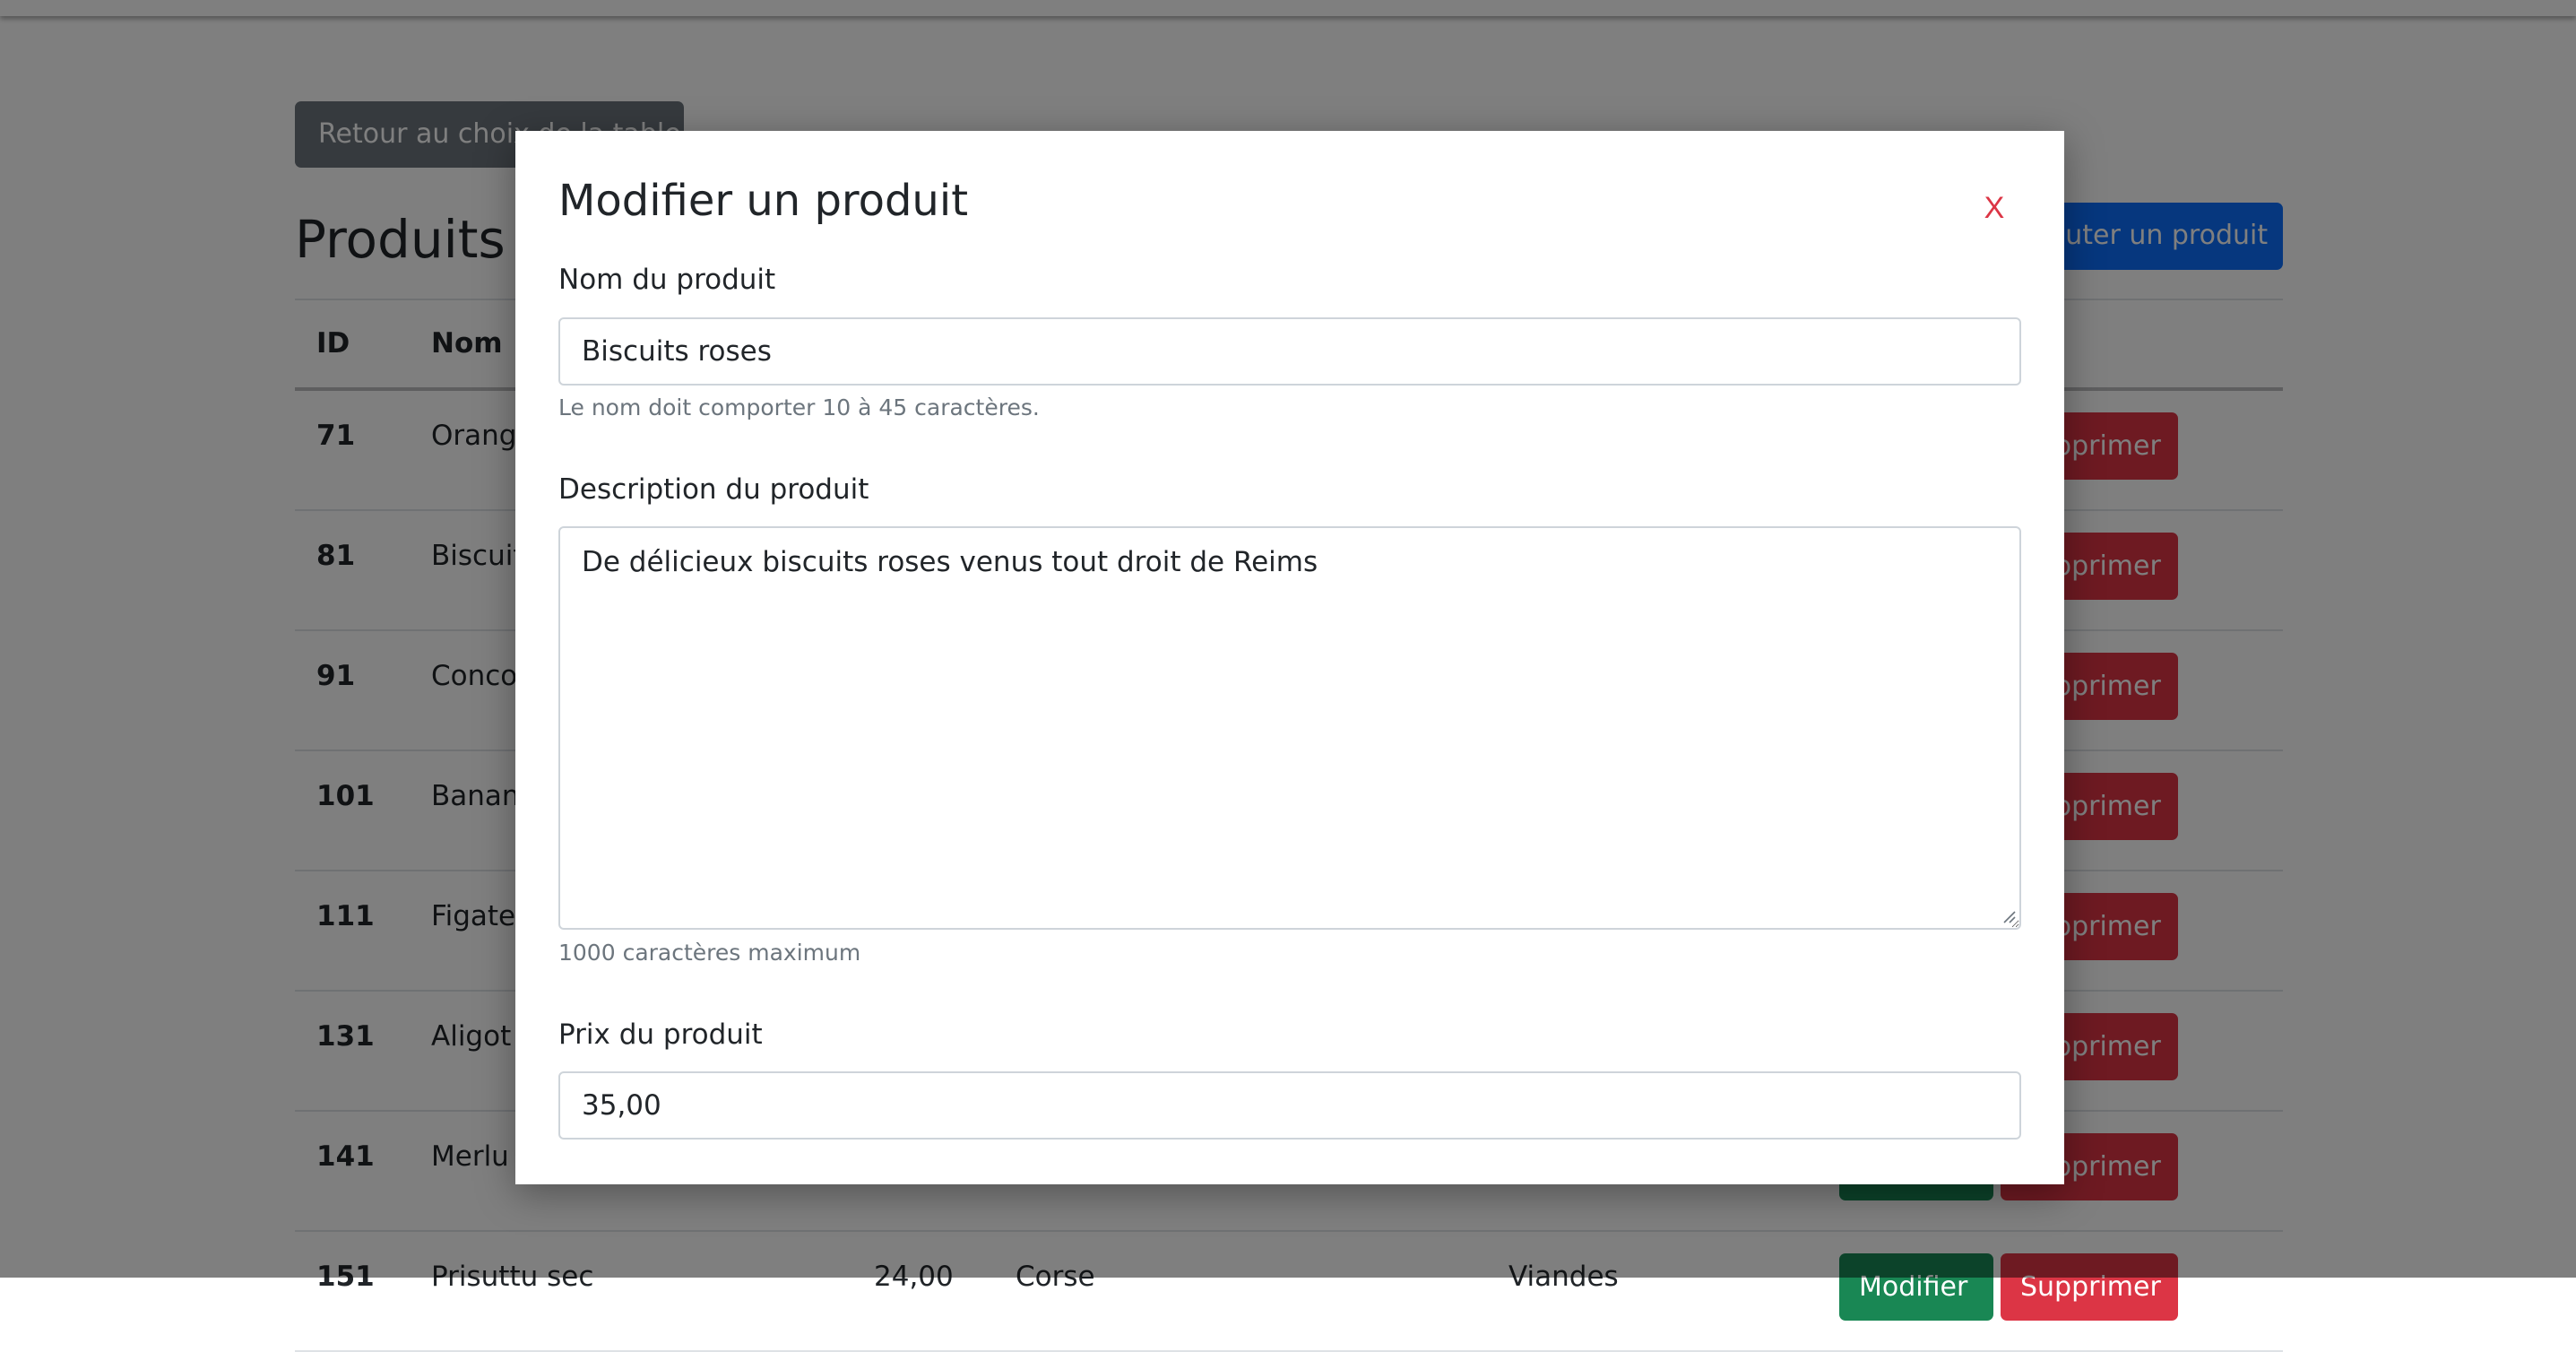 The width and height of the screenshot is (2576, 1352). I want to click on product-price-label: Prix du produit, so click(660, 1035).